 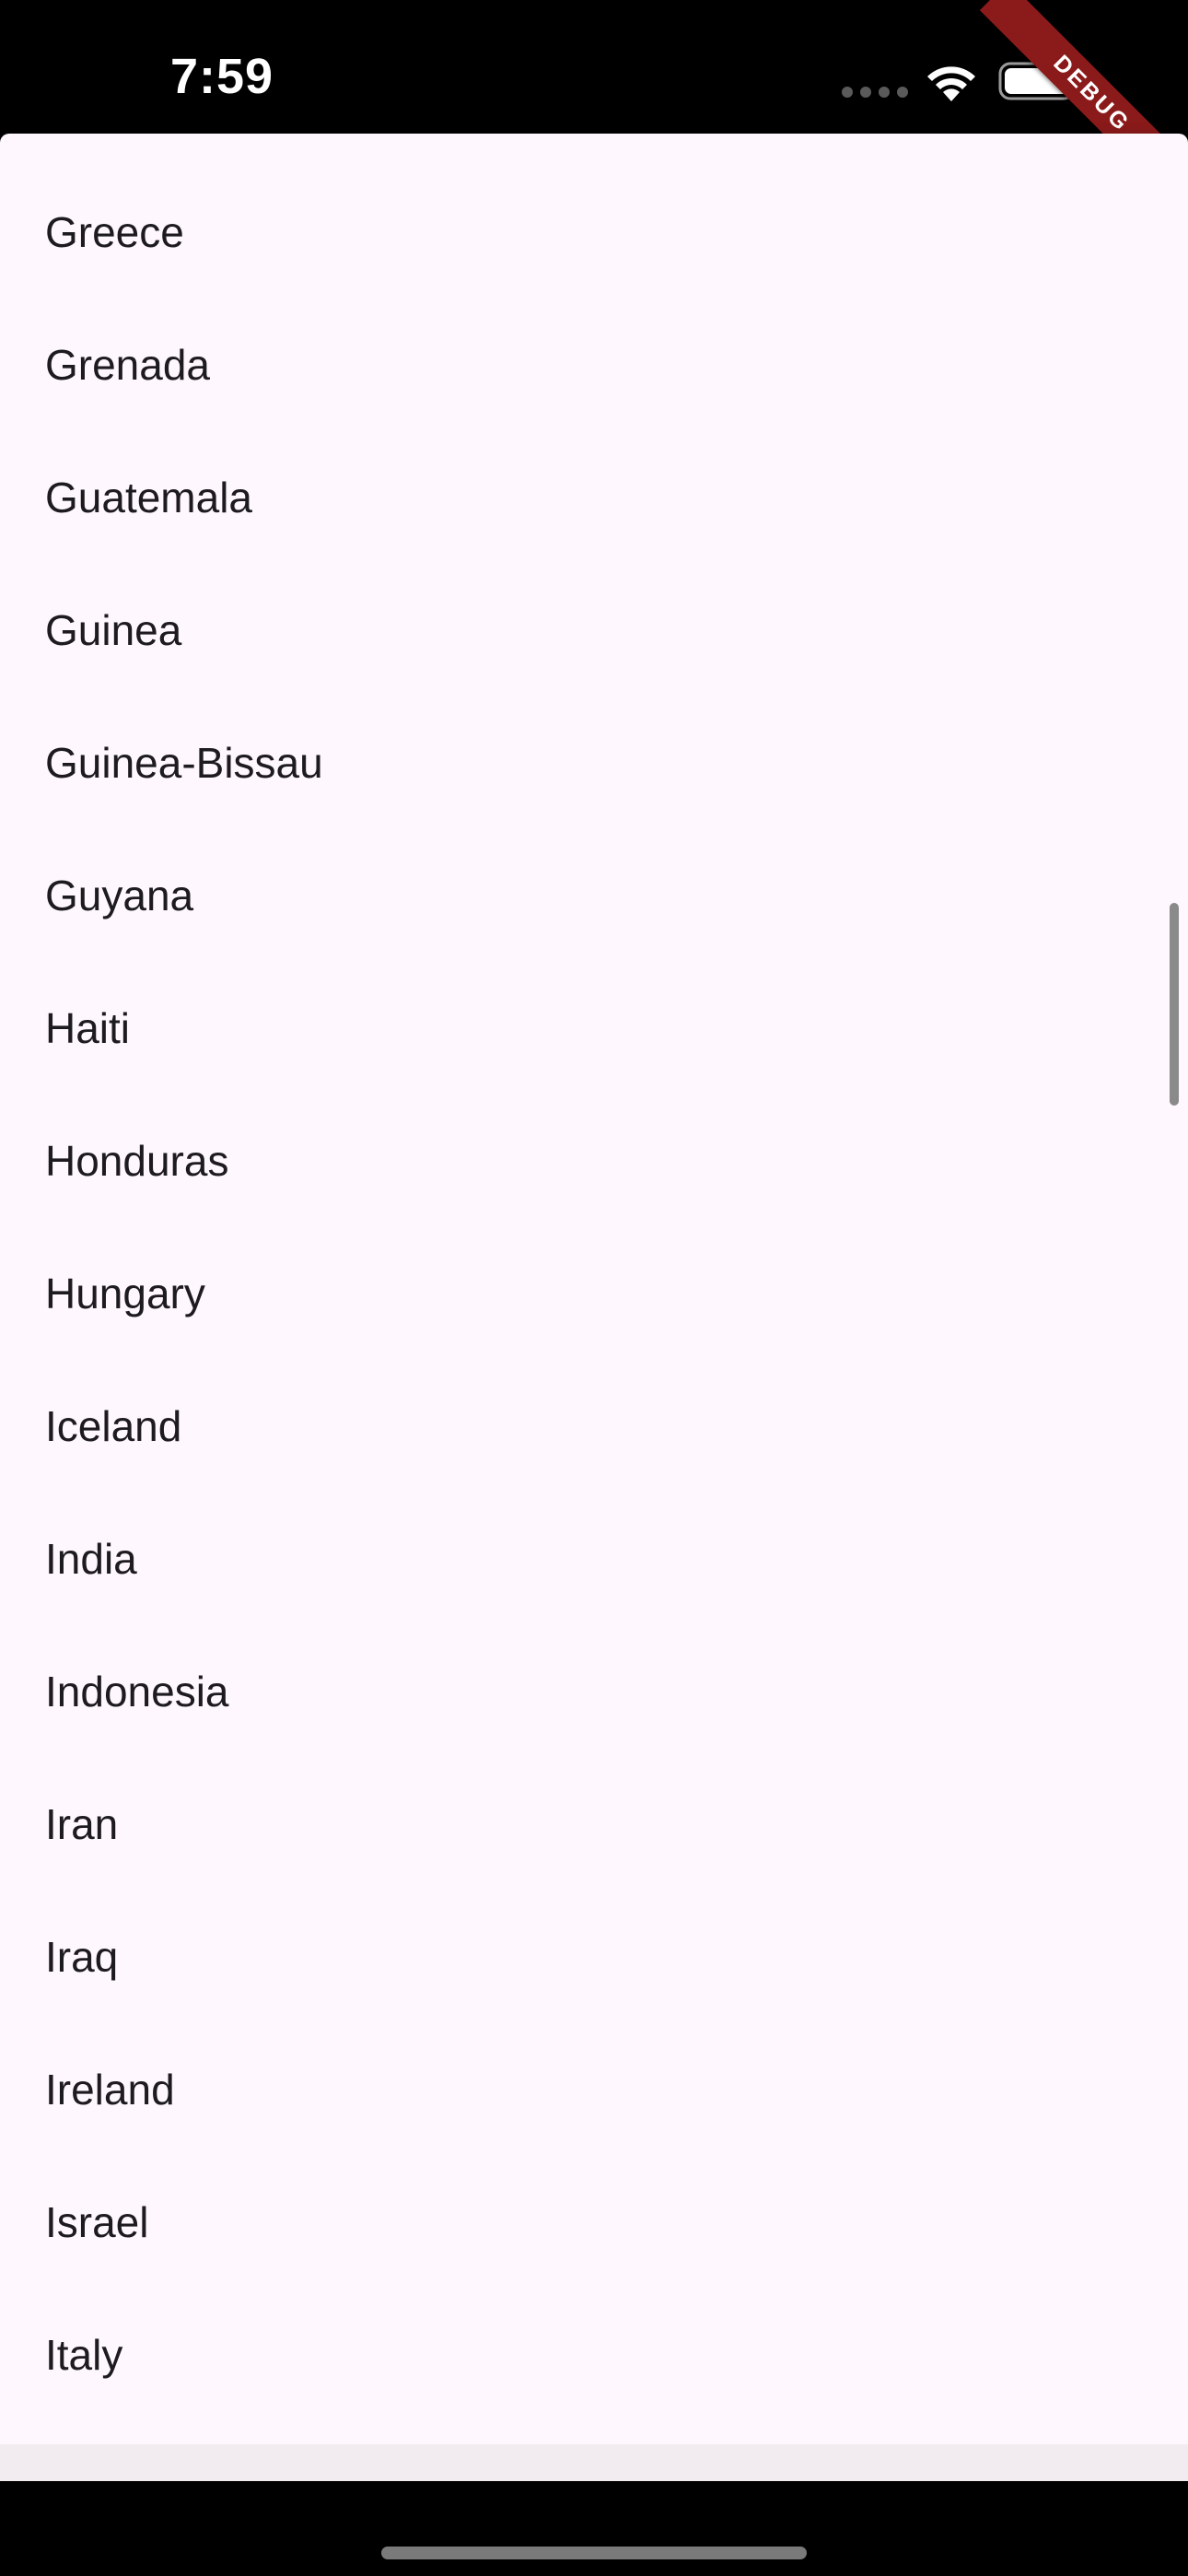 I want to click on country-list-item: Greece, so click(x=594, y=277).